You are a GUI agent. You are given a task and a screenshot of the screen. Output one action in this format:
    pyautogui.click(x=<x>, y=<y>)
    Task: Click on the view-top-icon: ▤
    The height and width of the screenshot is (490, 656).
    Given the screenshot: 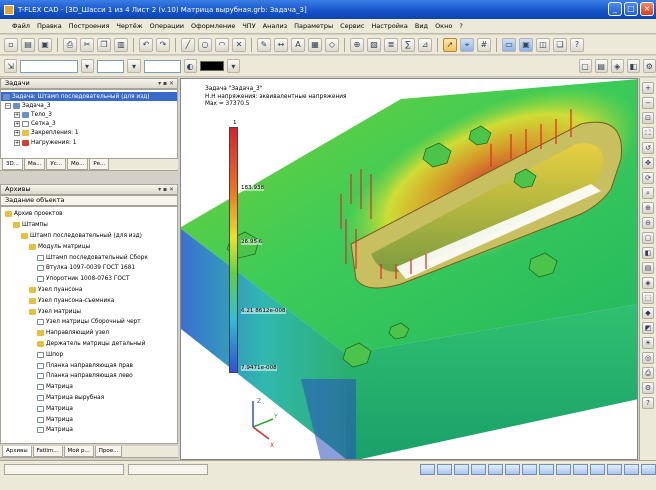 What is the action you would take?
    pyautogui.click(x=601, y=66)
    